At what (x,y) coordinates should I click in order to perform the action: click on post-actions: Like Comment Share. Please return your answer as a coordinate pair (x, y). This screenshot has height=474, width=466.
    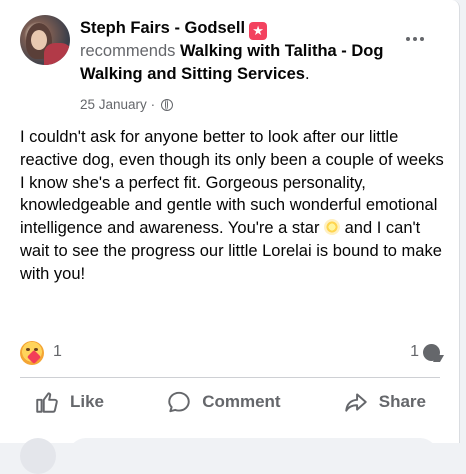
    Looking at the image, I should click on (230, 402).